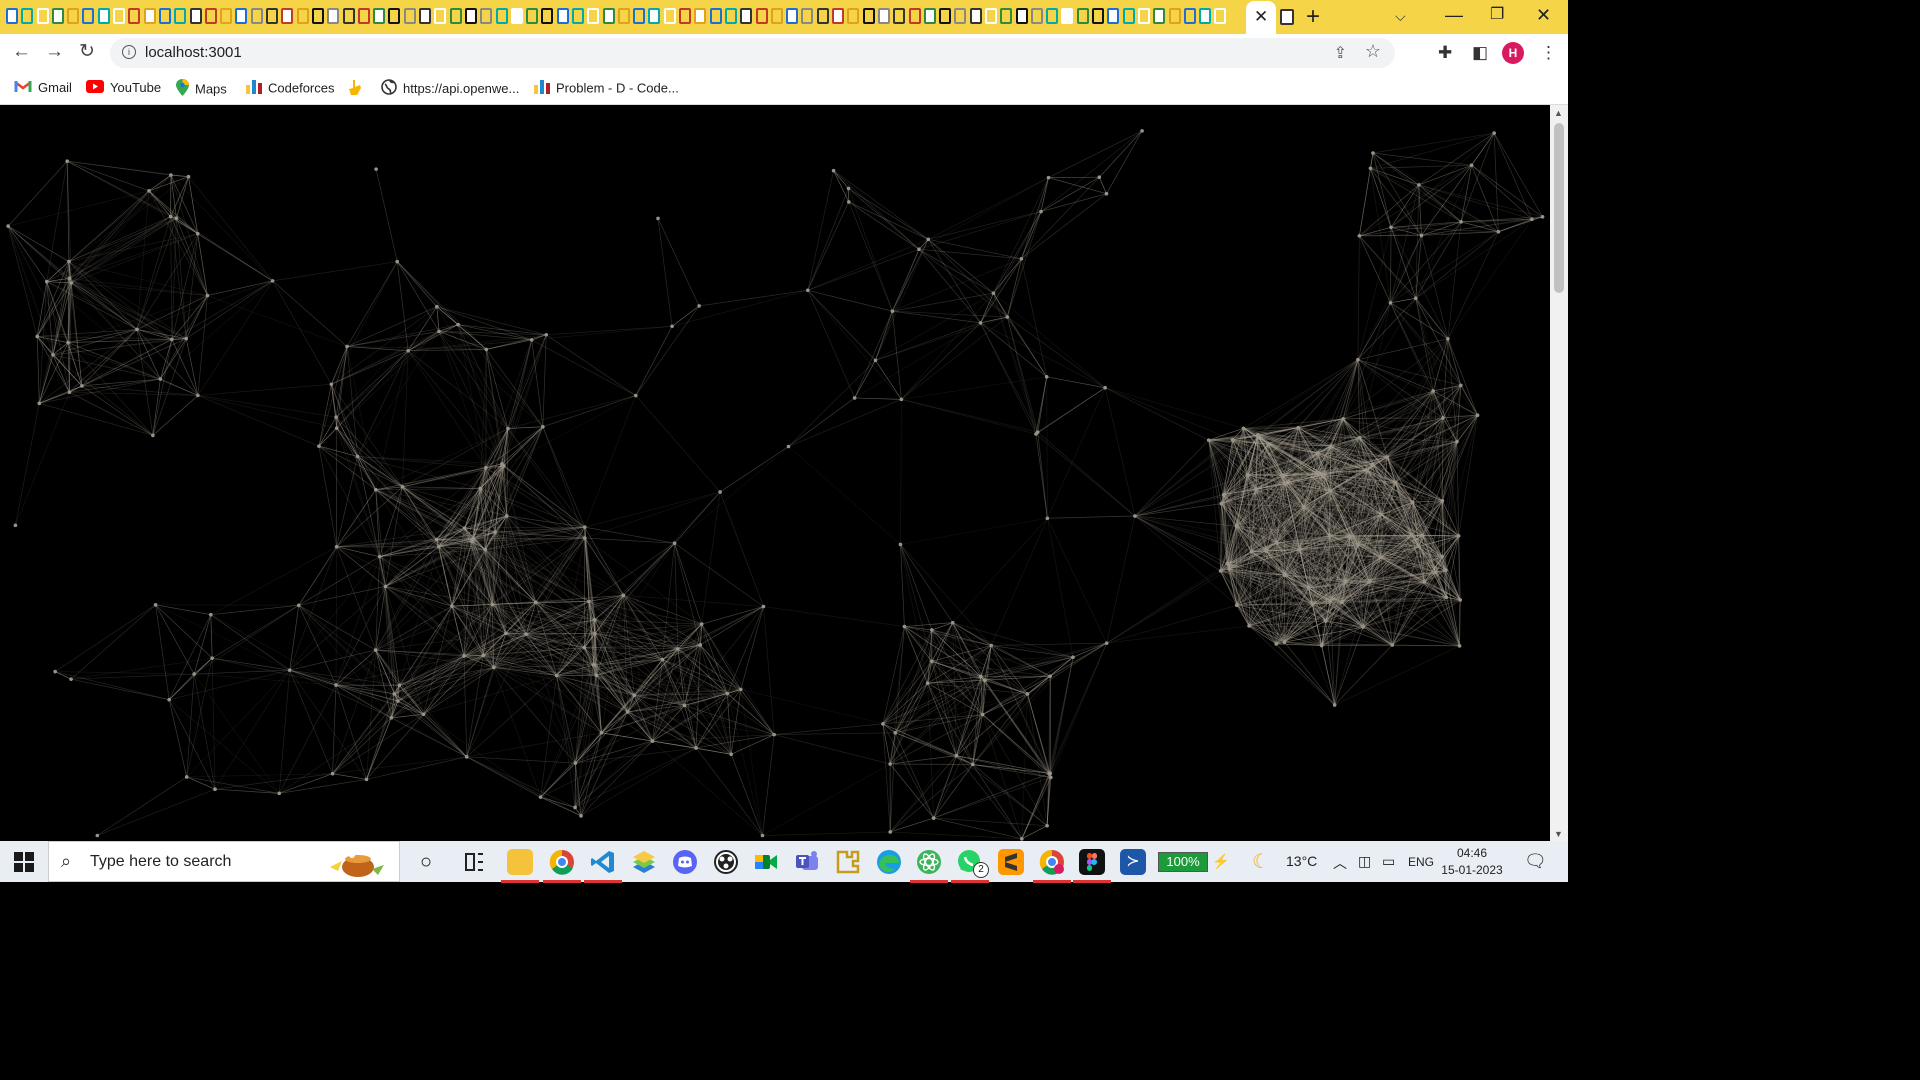 Image resolution: width=1920 pixels, height=1080 pixels. I want to click on restore-button: ❐, so click(1497, 15).